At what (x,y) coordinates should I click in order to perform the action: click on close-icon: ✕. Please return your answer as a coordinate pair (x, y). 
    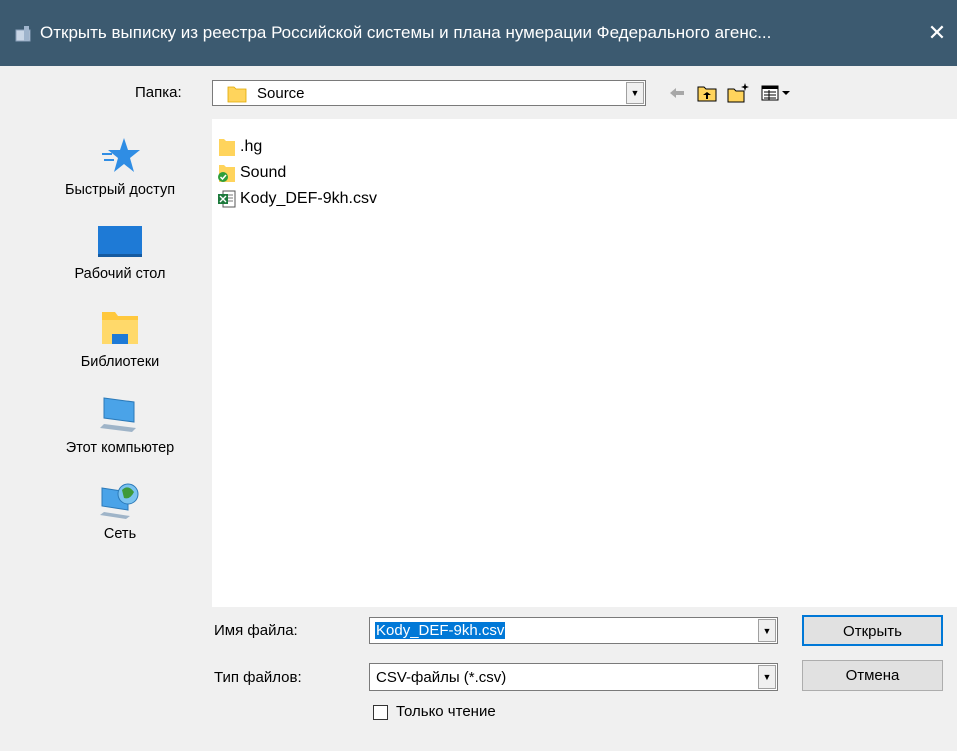
    Looking at the image, I should click on (937, 32).